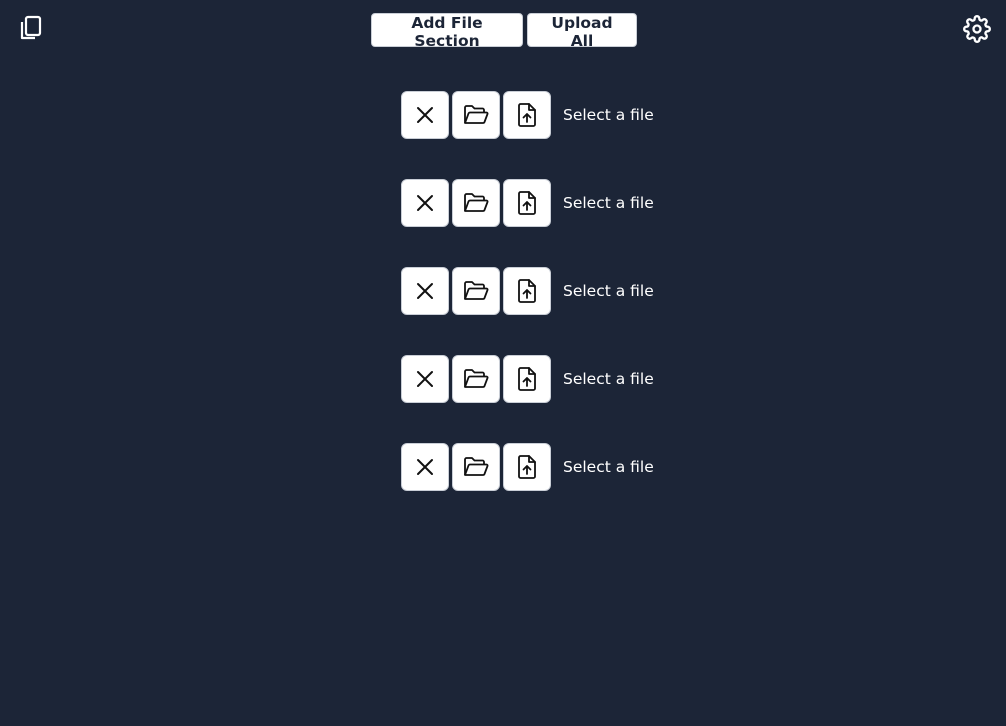 The width and height of the screenshot is (1006, 726). I want to click on copy-icon, so click(31, 28).